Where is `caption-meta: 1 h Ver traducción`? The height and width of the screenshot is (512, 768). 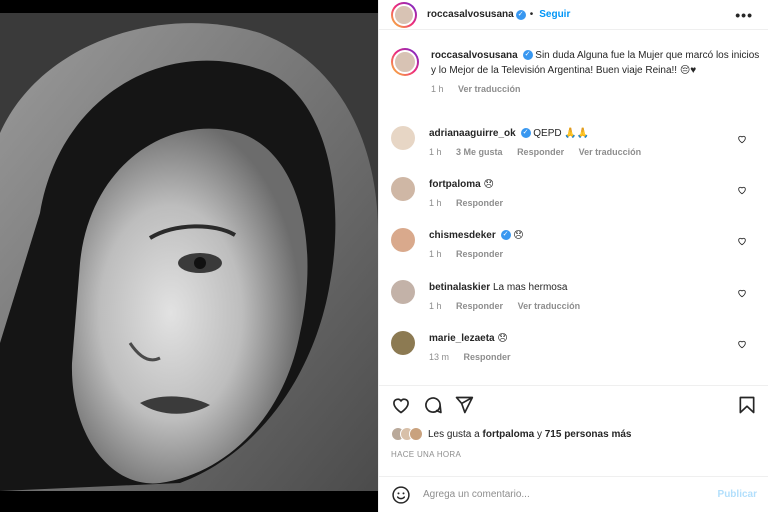 caption-meta: 1 h Ver traducción is located at coordinates (596, 89).